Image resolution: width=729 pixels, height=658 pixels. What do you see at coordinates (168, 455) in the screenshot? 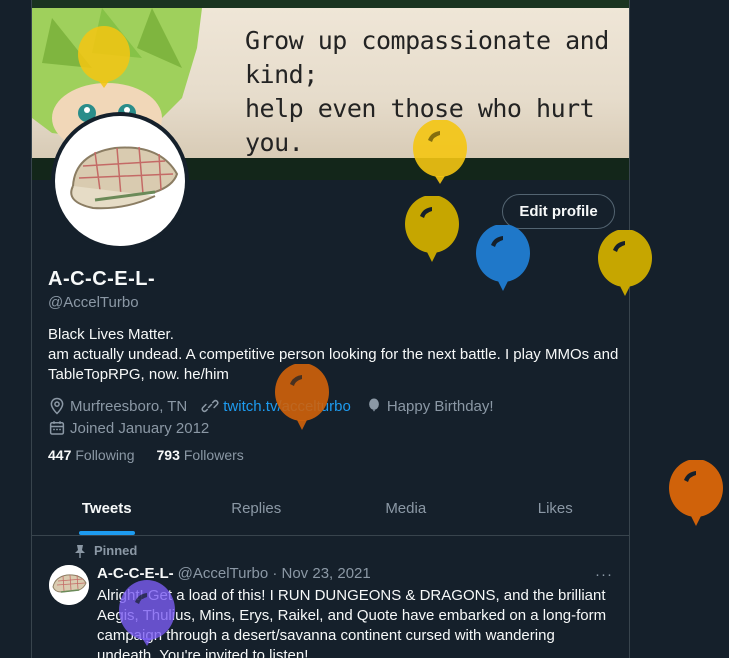
I see `followers-count: 793` at bounding box center [168, 455].